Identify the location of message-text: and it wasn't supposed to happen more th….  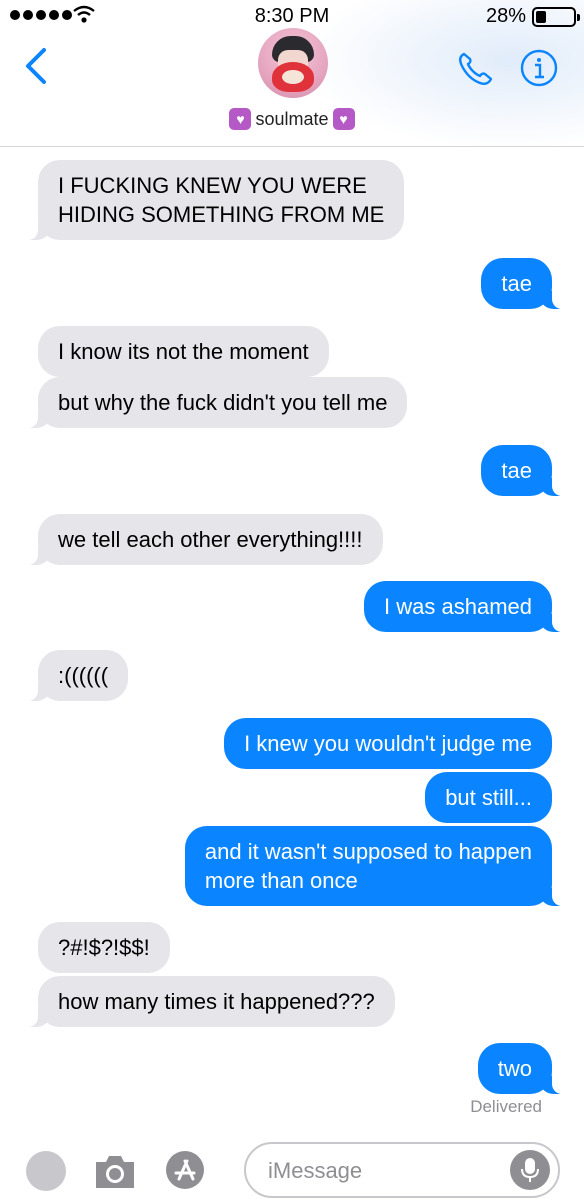
(368, 866).